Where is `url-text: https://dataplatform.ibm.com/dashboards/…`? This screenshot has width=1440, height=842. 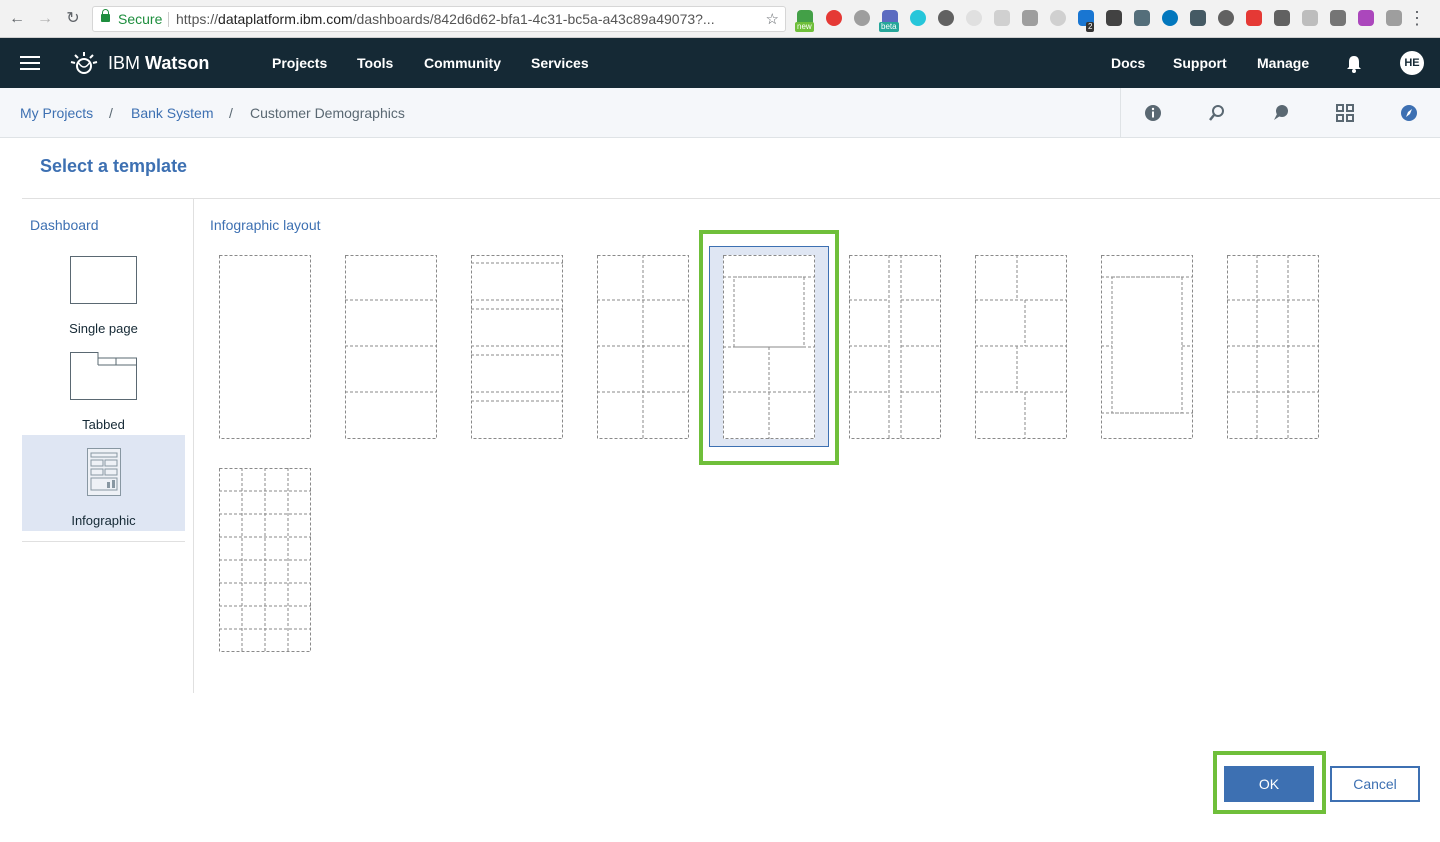
url-text: https://dataplatform.ibm.com/dashboards/… is located at coordinates (466, 19).